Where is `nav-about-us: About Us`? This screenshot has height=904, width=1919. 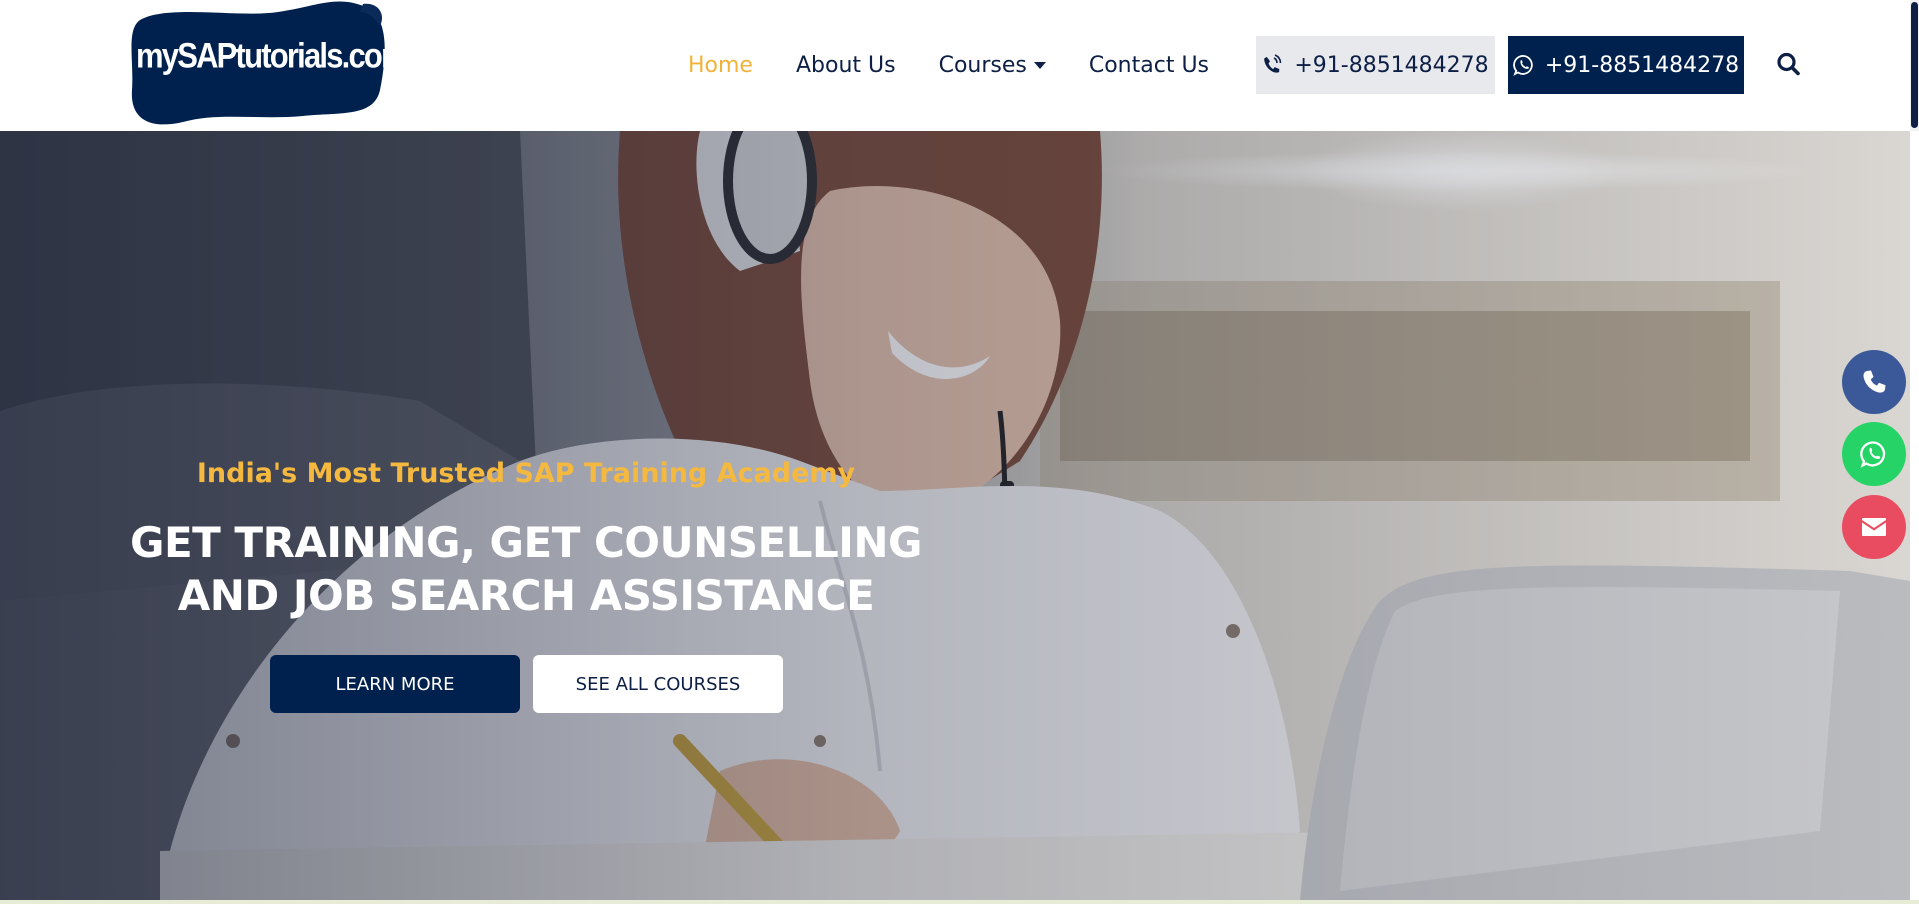
nav-about-us: About Us is located at coordinates (846, 65).